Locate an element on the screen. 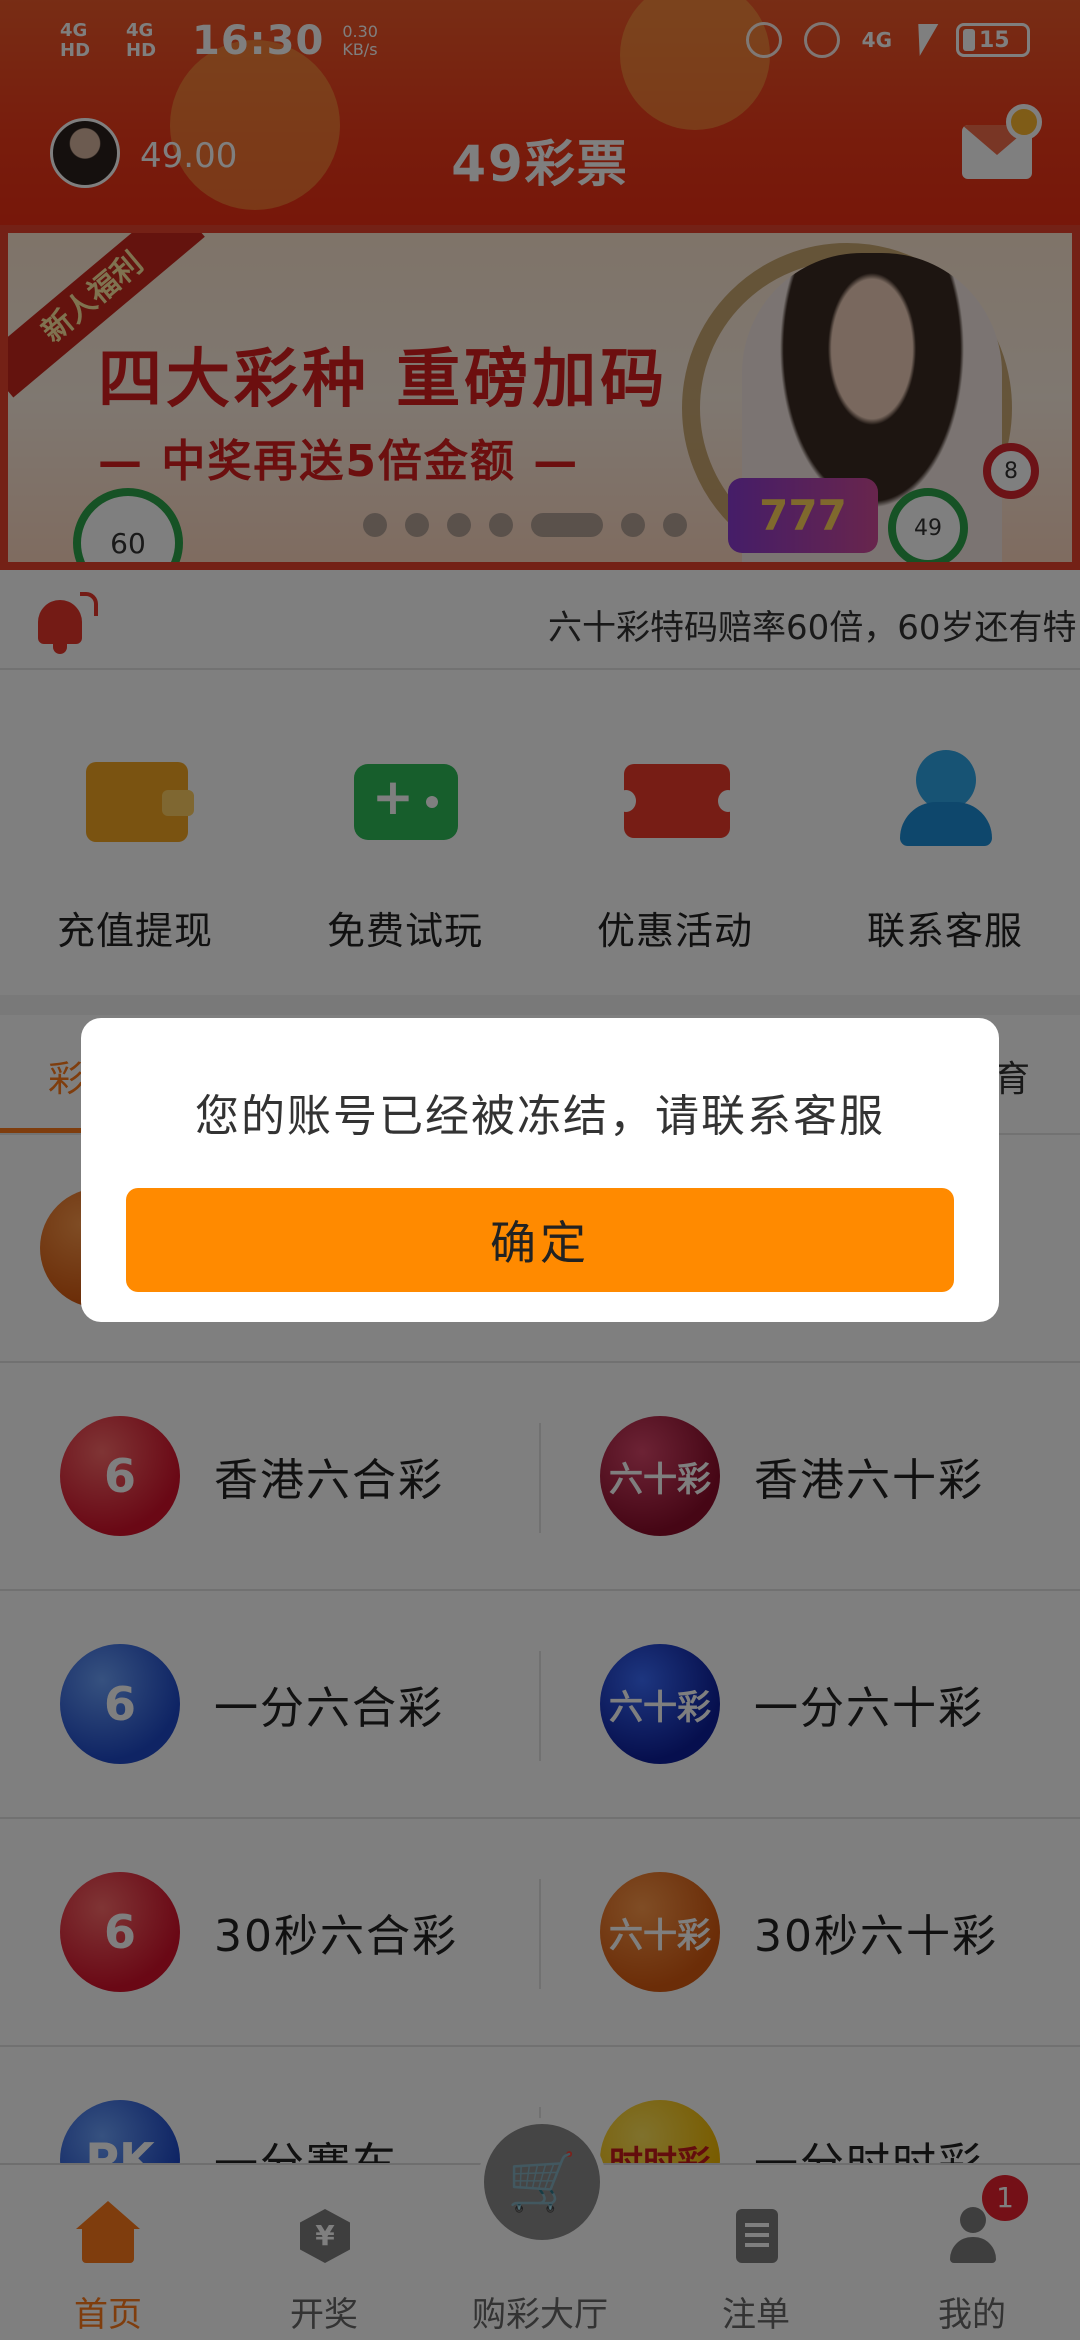 The height and width of the screenshot is (2340, 1080). confirm-button: 确定 is located at coordinates (540, 1240).